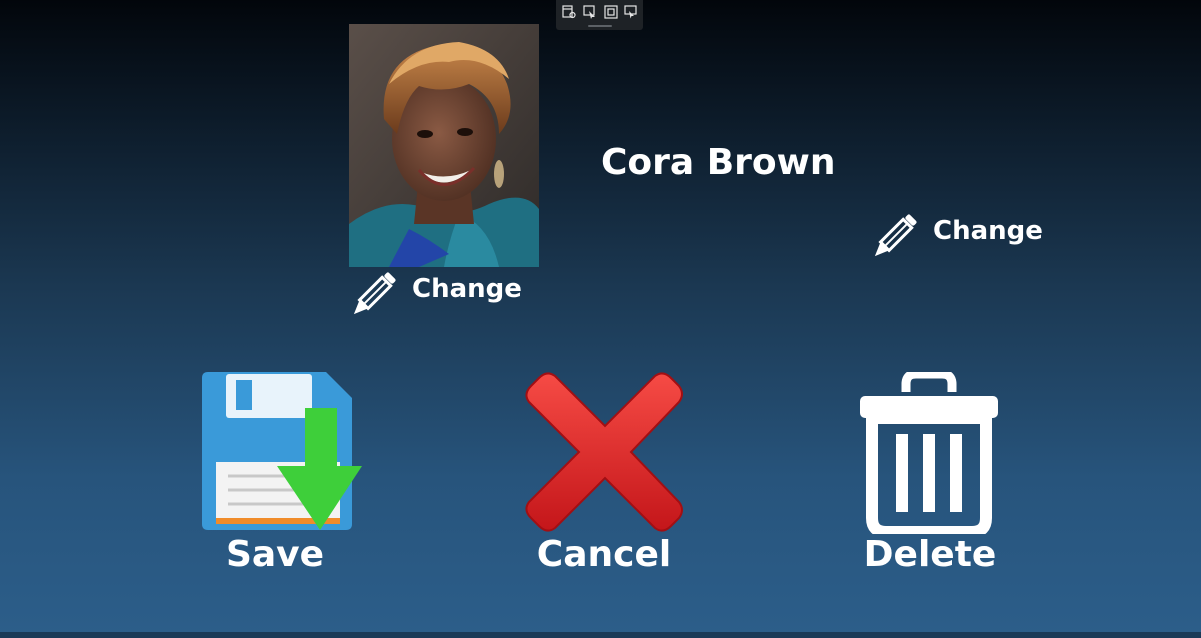 The width and height of the screenshot is (1201, 638). I want to click on save-button: Save, so click(275, 477).